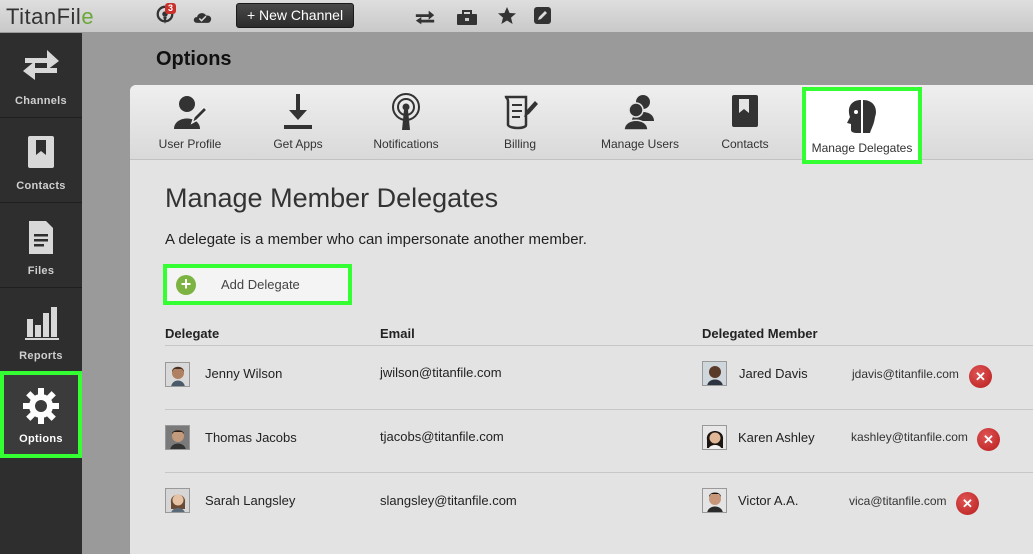  Describe the element at coordinates (42, 323) in the screenshot. I see `bar-chart-icon` at that location.